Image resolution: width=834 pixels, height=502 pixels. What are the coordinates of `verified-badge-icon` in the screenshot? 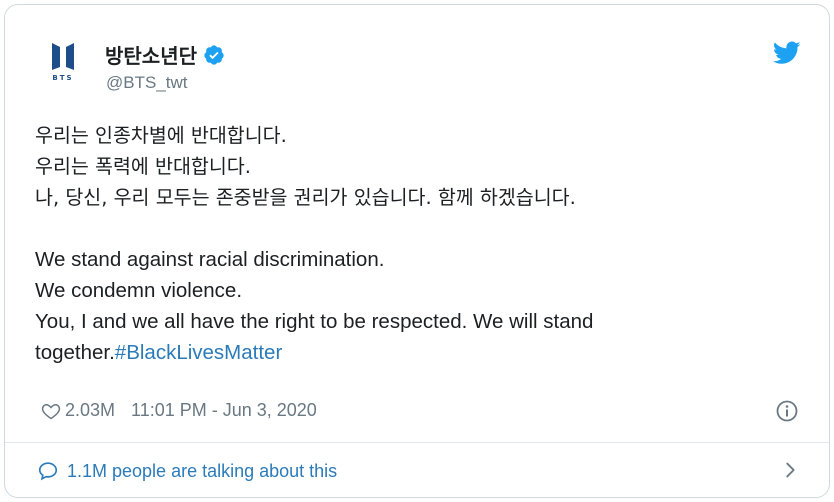 It's located at (214, 54).